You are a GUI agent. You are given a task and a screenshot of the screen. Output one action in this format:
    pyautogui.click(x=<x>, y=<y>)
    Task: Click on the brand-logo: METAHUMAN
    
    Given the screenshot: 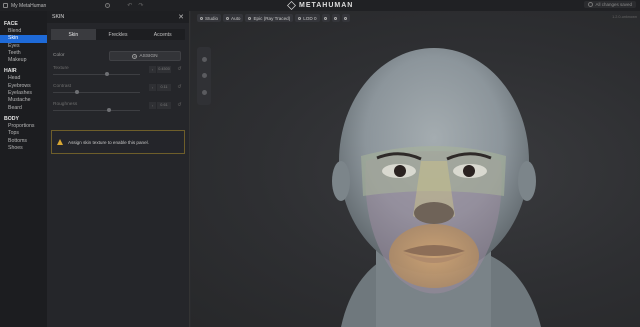 What is the action you would take?
    pyautogui.click(x=320, y=5)
    